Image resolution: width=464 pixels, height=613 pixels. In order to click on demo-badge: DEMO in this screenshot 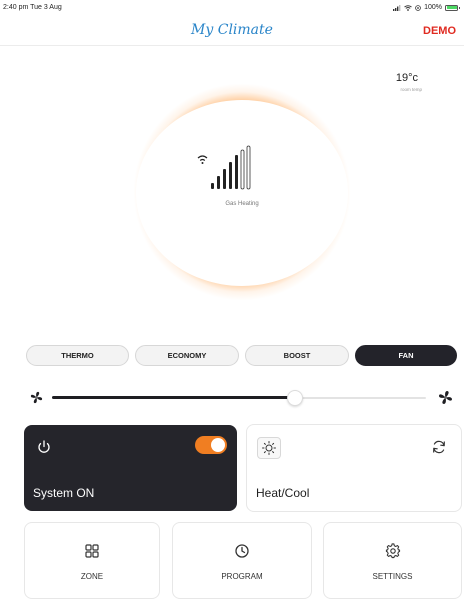, I will do `click(439, 31)`.